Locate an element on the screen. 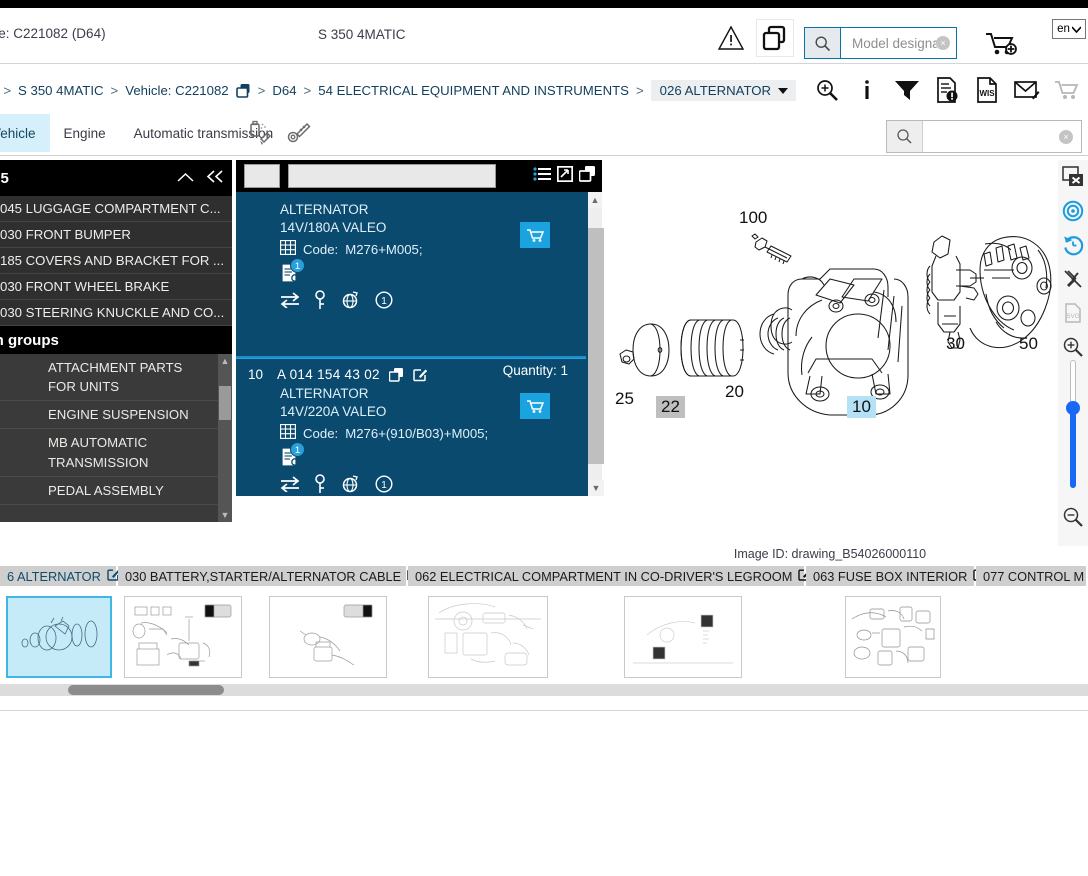  svg-export-icon: SVG is located at coordinates (1073, 313).